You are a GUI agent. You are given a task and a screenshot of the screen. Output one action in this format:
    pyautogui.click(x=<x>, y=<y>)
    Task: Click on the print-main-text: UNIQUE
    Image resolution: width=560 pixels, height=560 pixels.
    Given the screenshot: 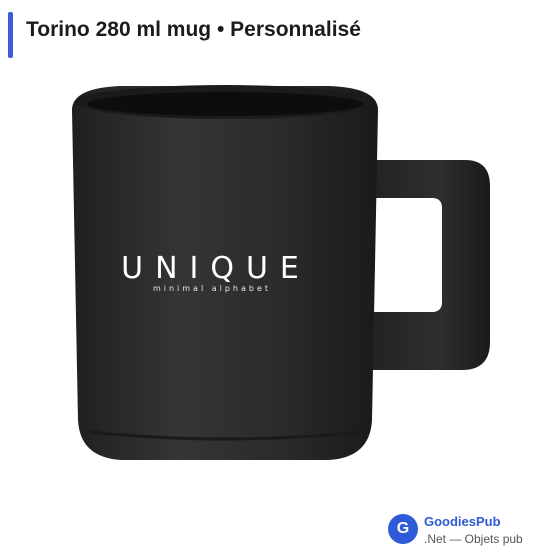 What is the action you would take?
    pyautogui.click(x=216, y=268)
    